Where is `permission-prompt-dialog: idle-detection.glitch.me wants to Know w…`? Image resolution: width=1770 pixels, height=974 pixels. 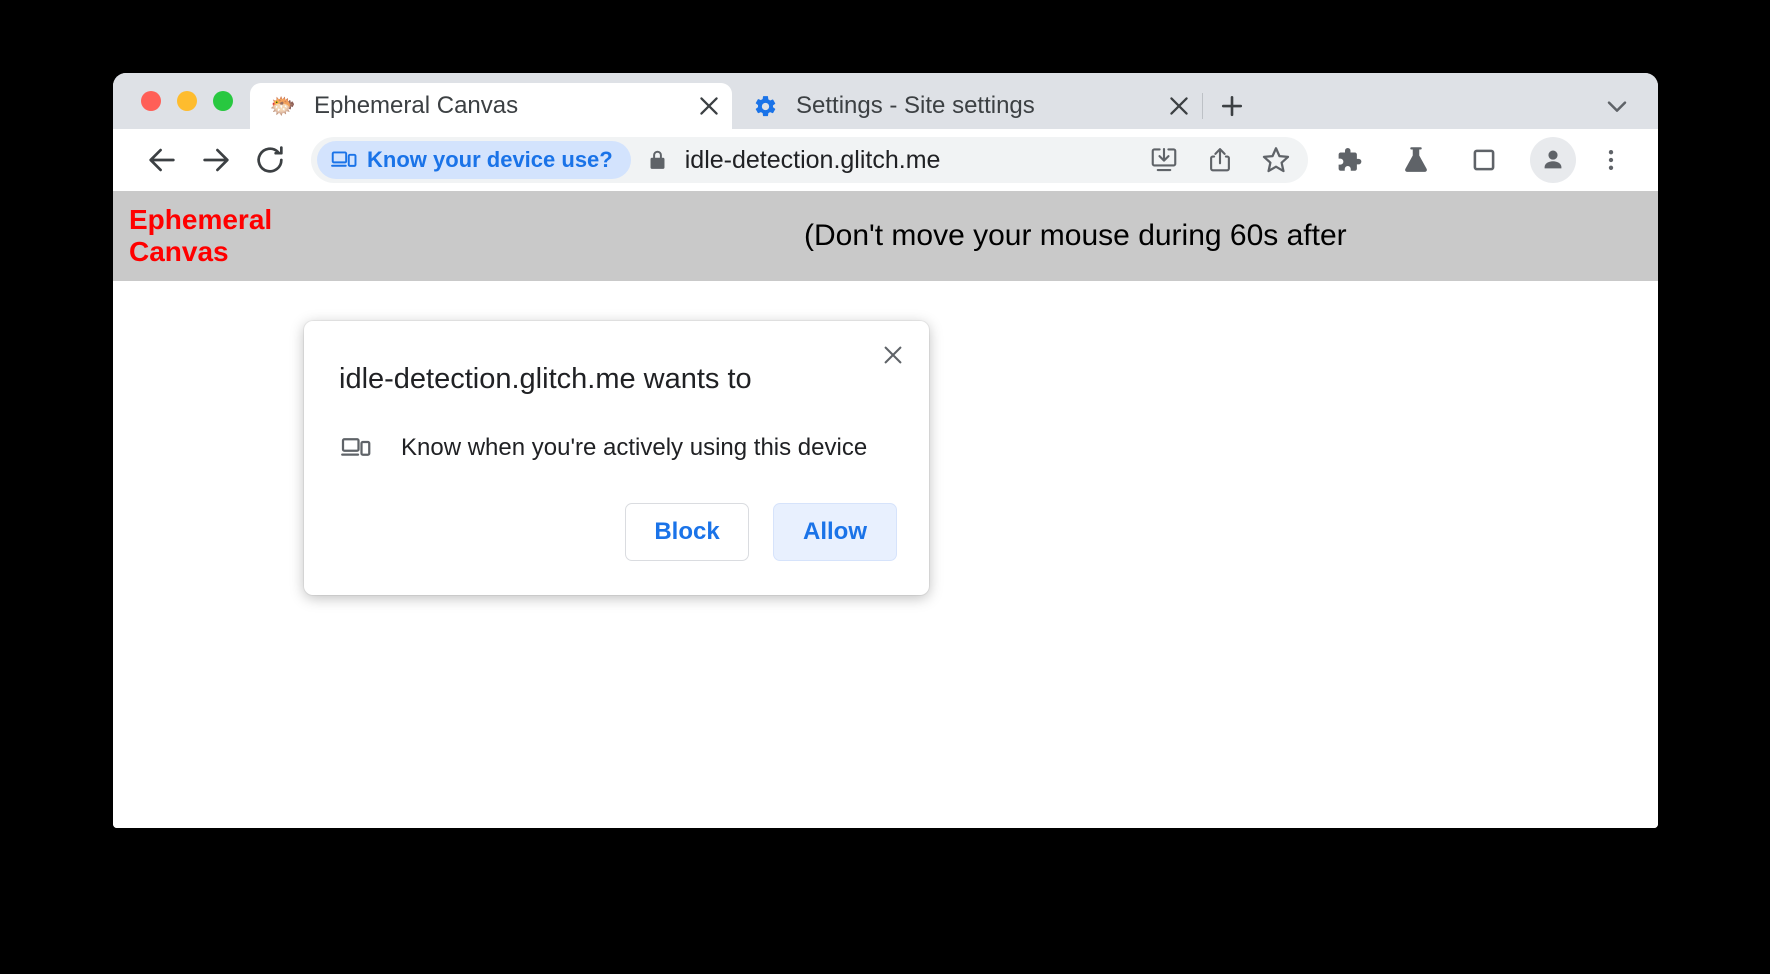 permission-prompt-dialog: idle-detection.glitch.me wants to Know w… is located at coordinates (616, 458).